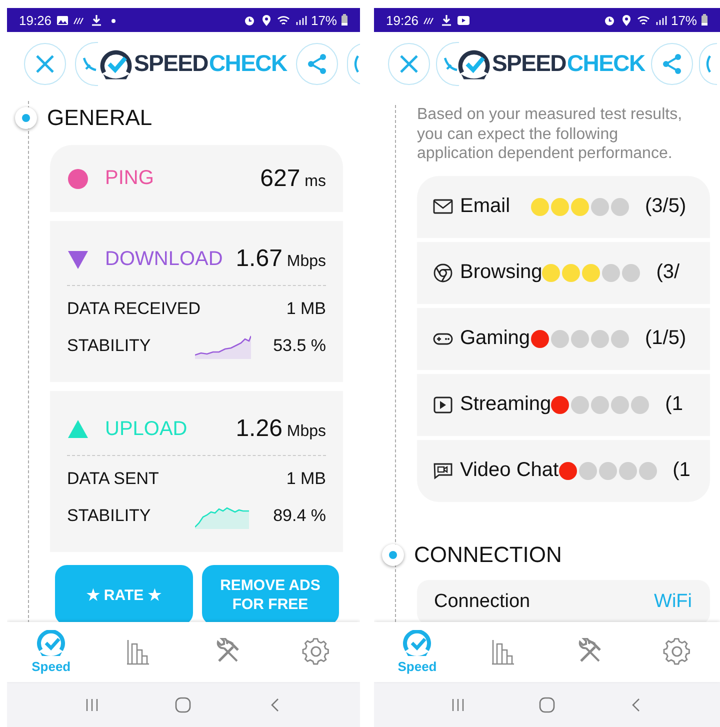 The image size is (720, 727). I want to click on rating-count: (3/, so click(668, 272).